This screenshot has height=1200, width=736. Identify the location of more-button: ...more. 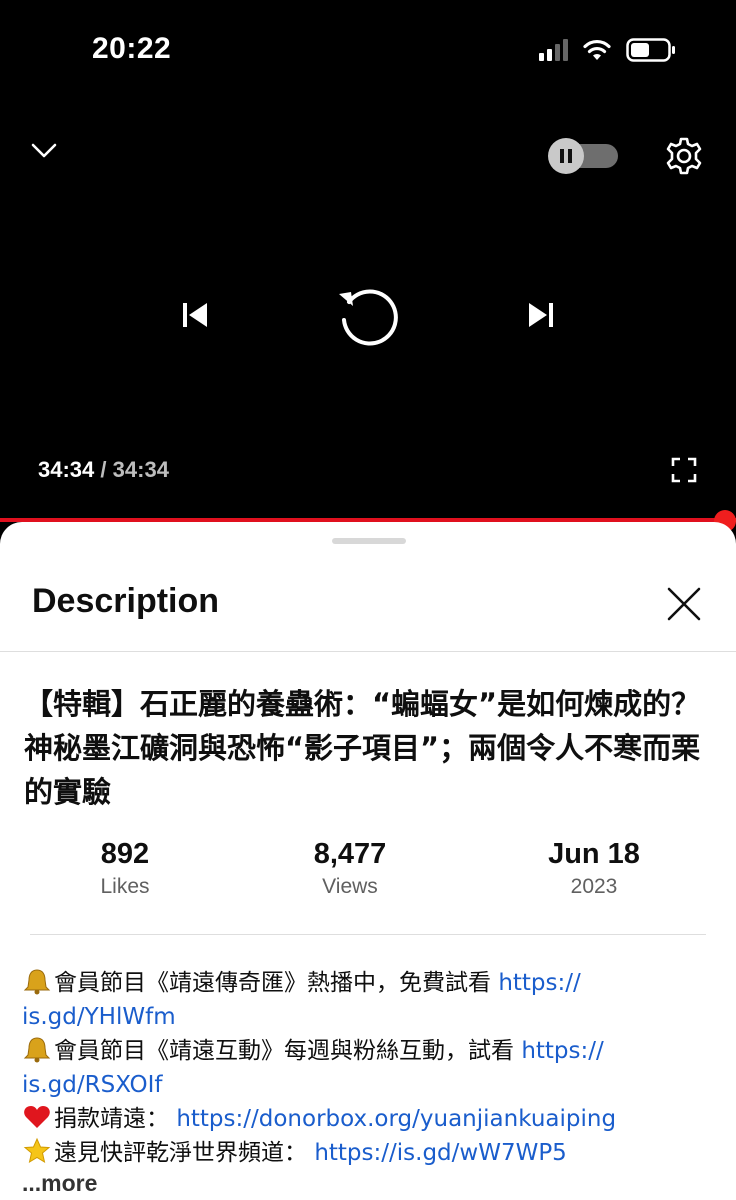
(59, 1183).